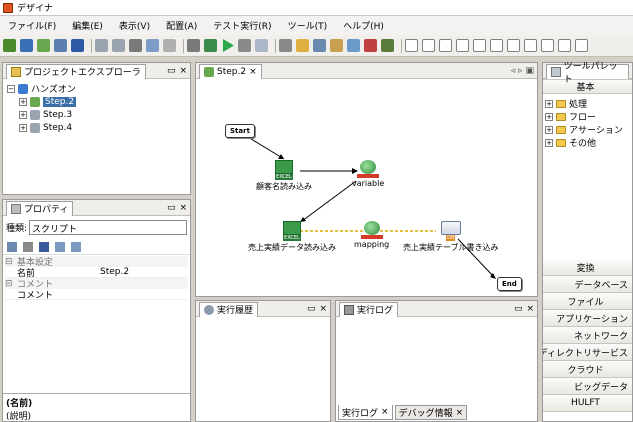  Describe the element at coordinates (193, 45) in the screenshot. I see `link-icon` at that location.